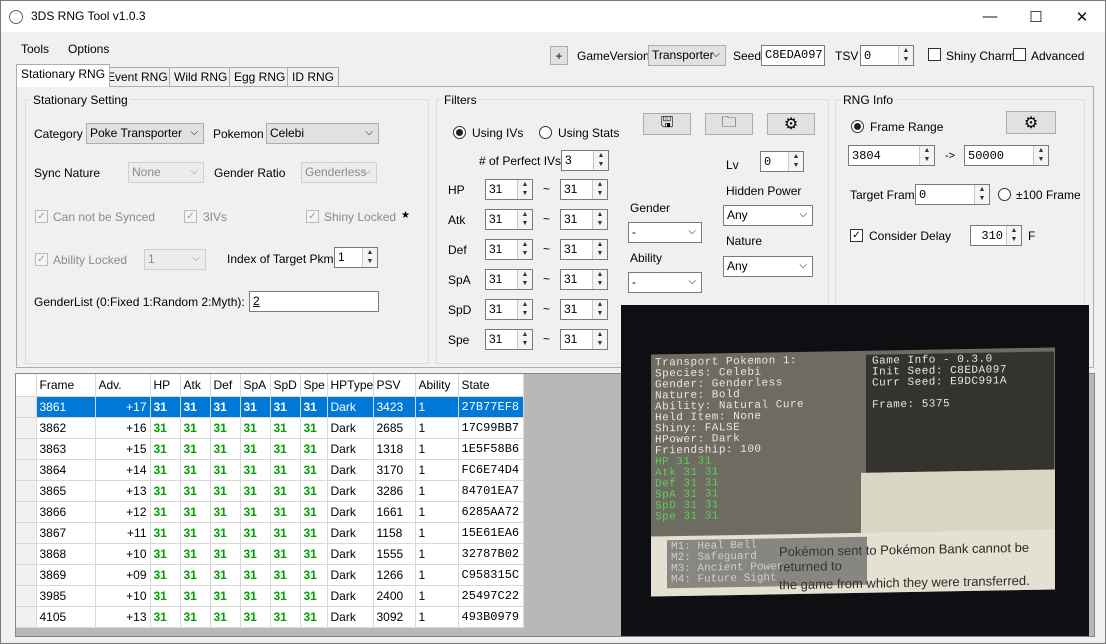 The image size is (1106, 644). Describe the element at coordinates (35, 49) in the screenshot. I see `menu-tools: Tools` at that location.